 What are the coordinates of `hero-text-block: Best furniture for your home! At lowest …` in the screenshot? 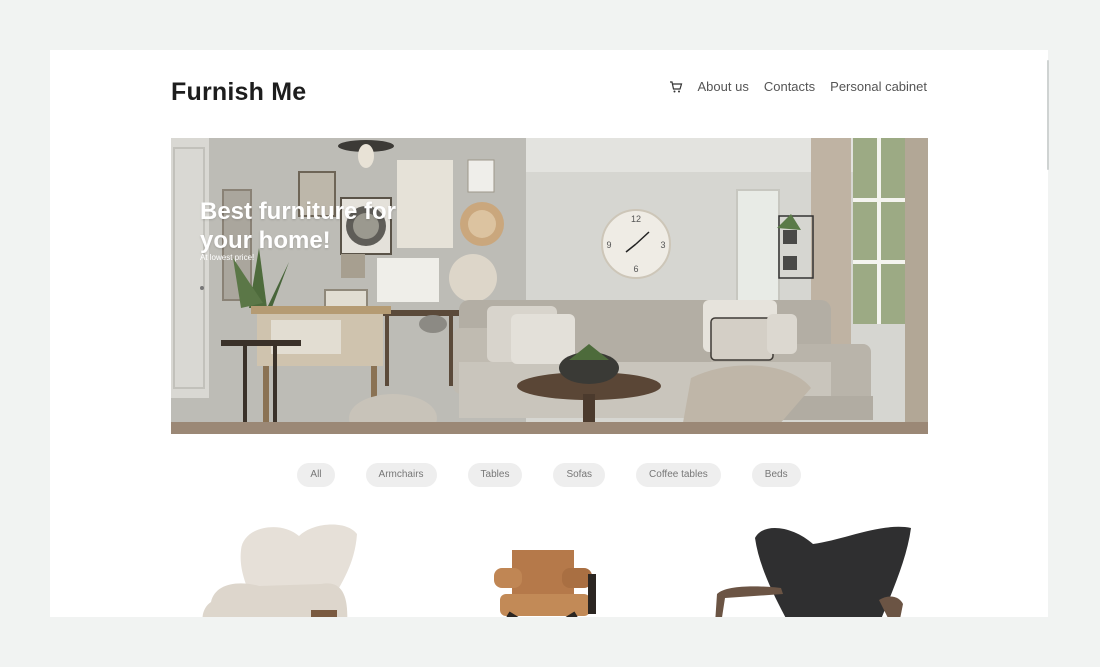 It's located at (315, 229).